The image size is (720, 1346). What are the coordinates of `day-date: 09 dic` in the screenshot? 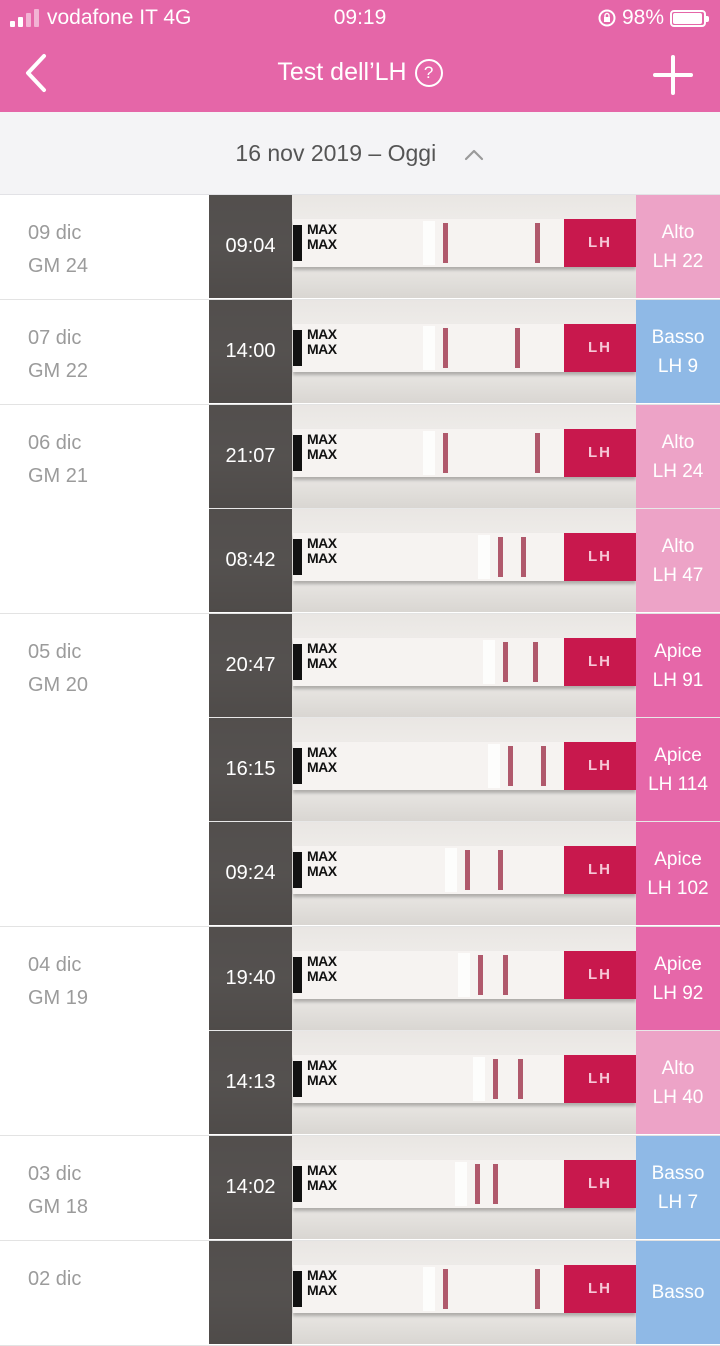 It's located at (55, 233).